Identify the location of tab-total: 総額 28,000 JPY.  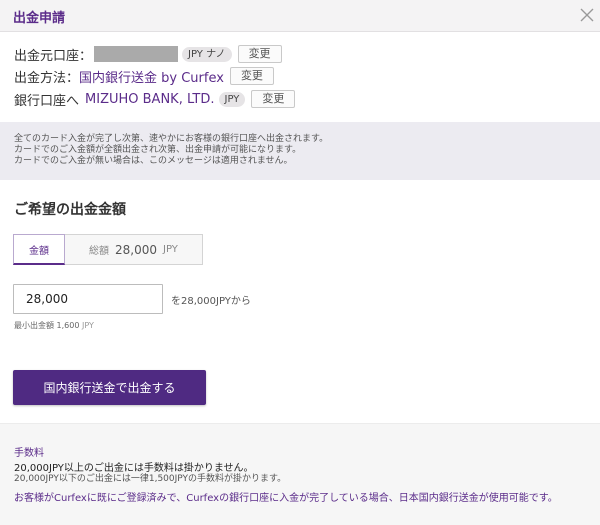
(134, 249).